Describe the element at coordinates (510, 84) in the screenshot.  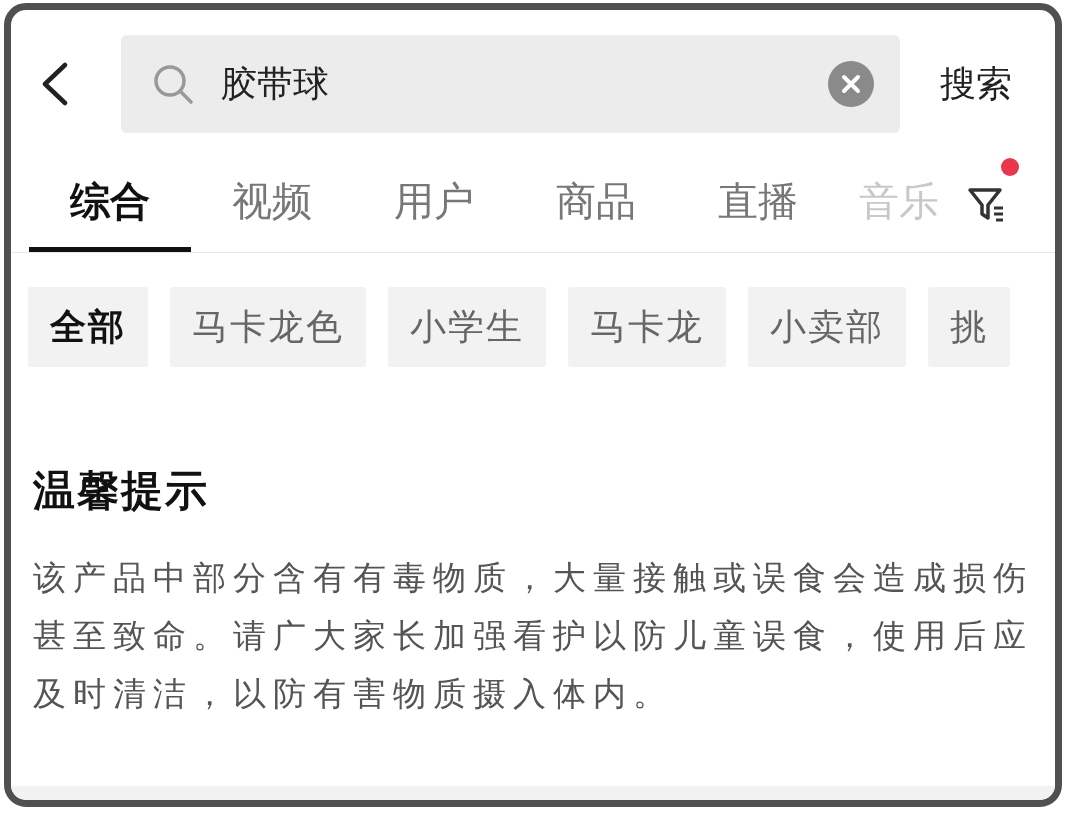
I see `search-field: 胶带球` at that location.